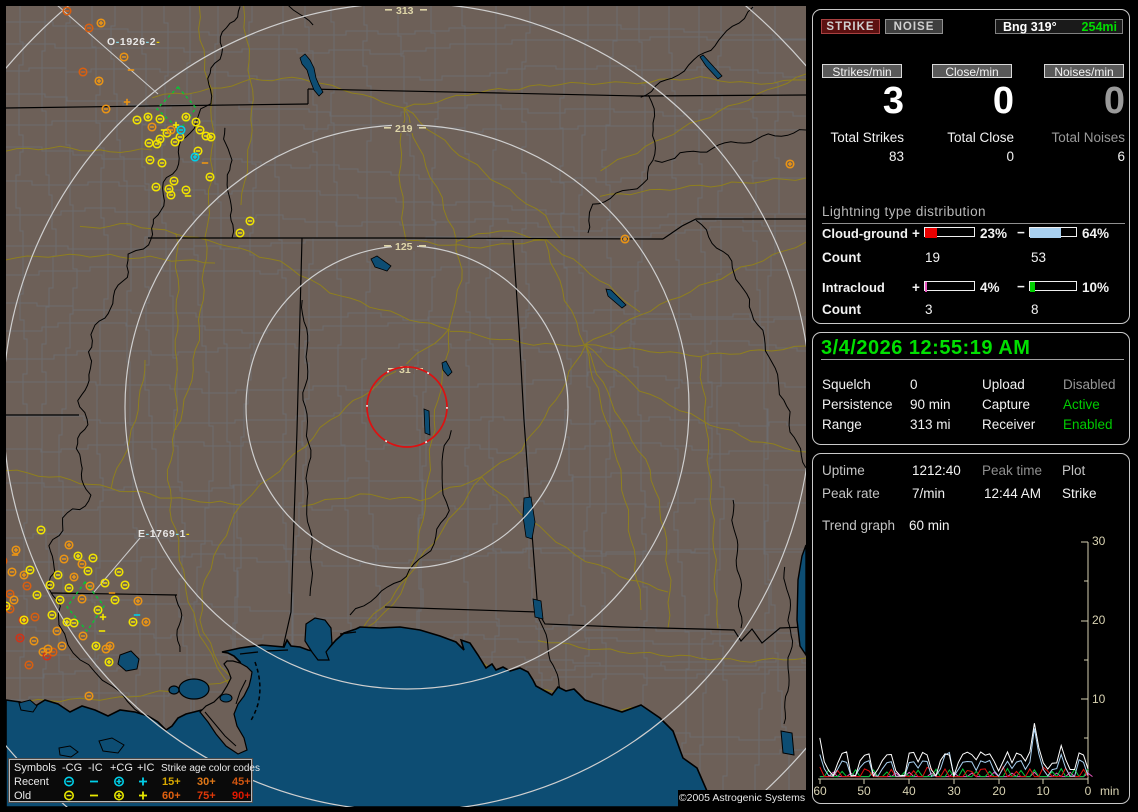 This screenshot has width=1138, height=812. I want to click on svg-text: O-1926-2-, so click(133, 42).